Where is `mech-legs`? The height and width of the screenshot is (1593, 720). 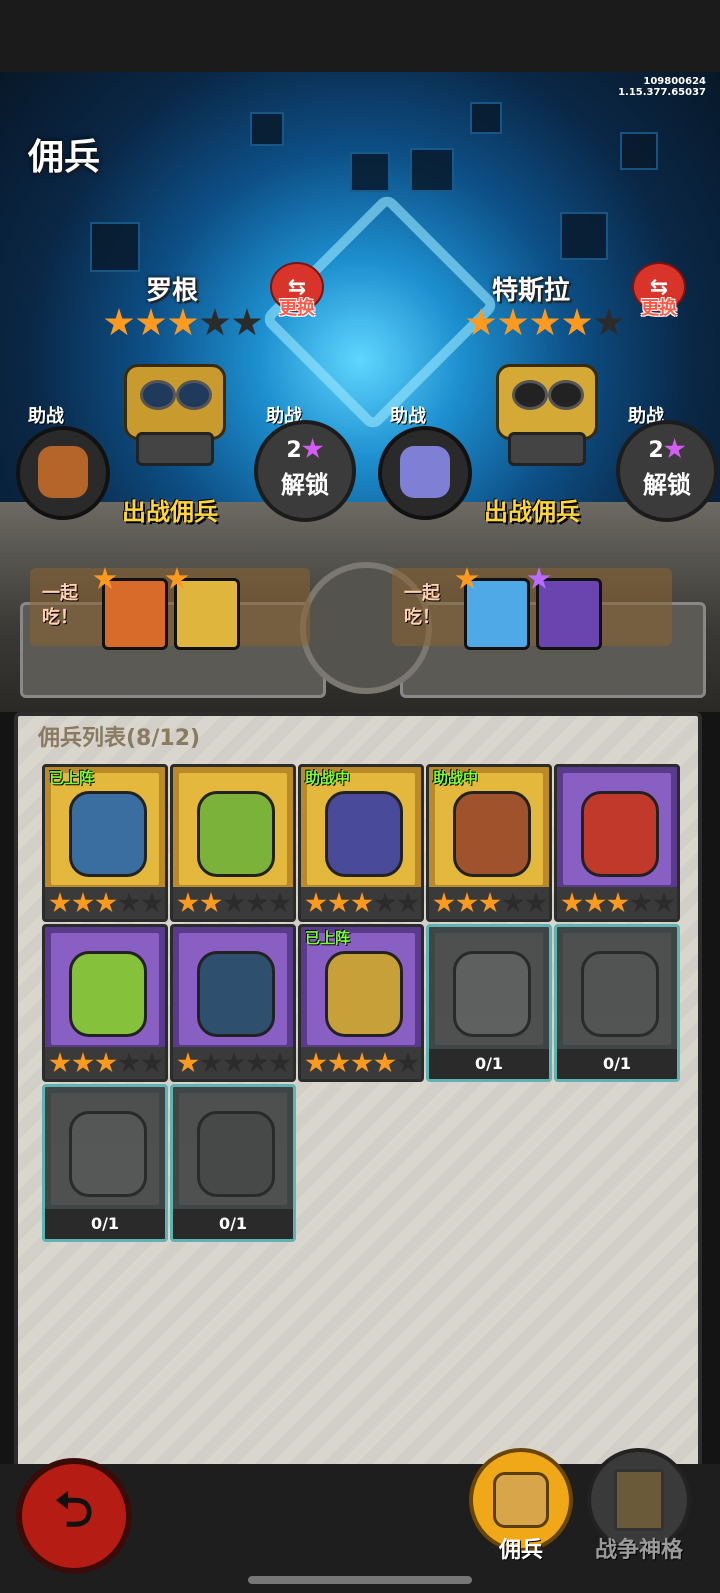 mech-legs is located at coordinates (175, 449).